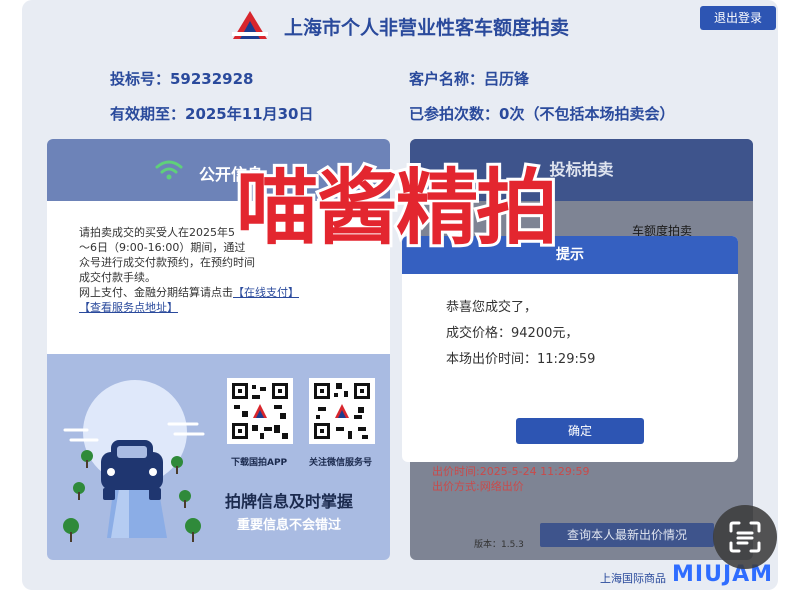 The image size is (800, 590). I want to click on logout-button: 退出登录, so click(738, 18).